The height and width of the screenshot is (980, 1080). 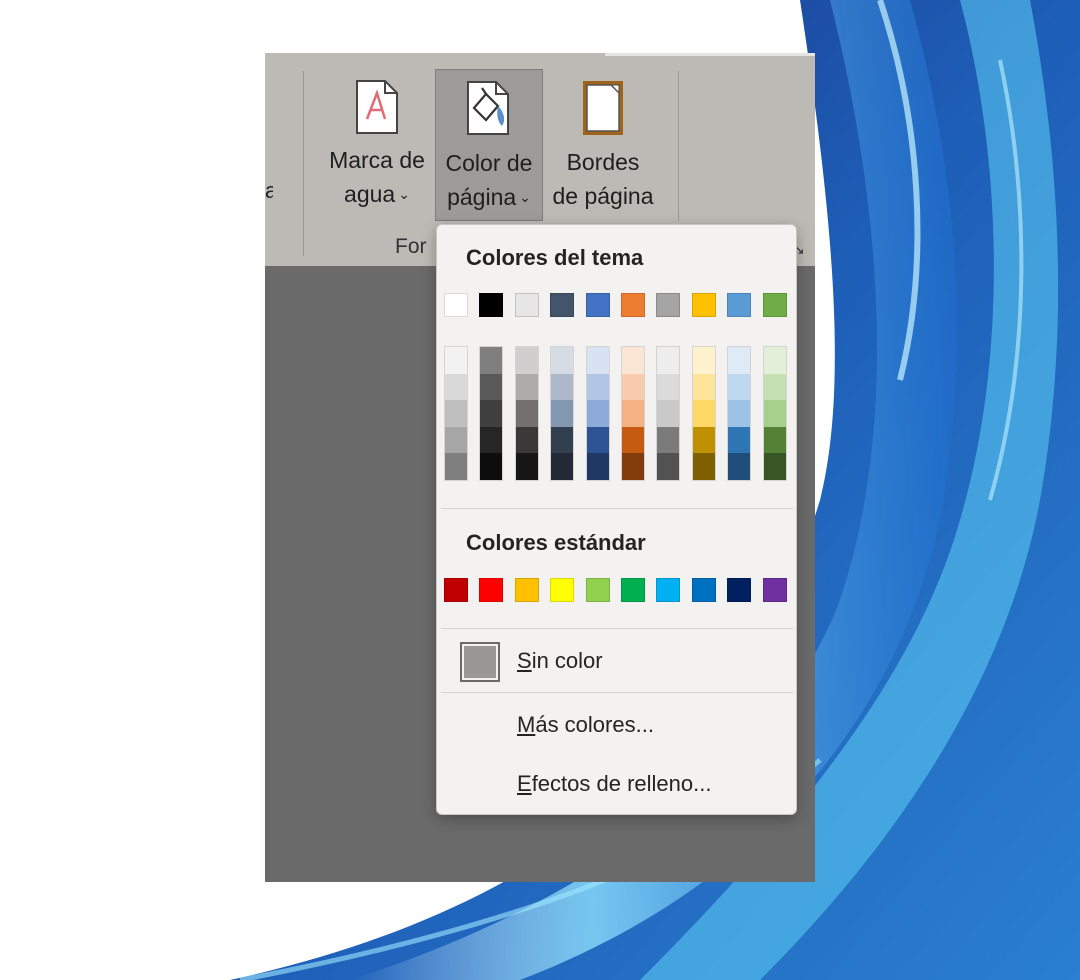 I want to click on page-borders-icon, so click(x=603, y=108).